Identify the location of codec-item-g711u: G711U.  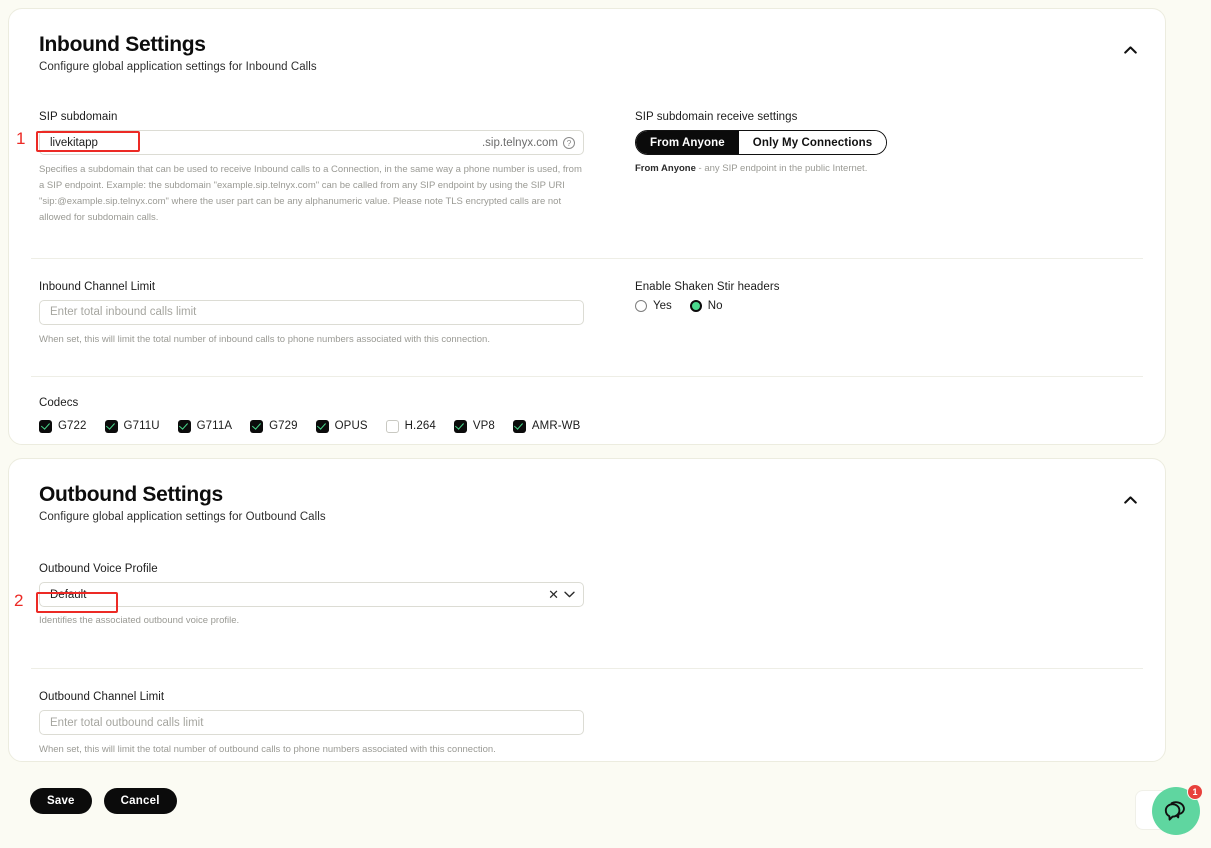
(132, 426).